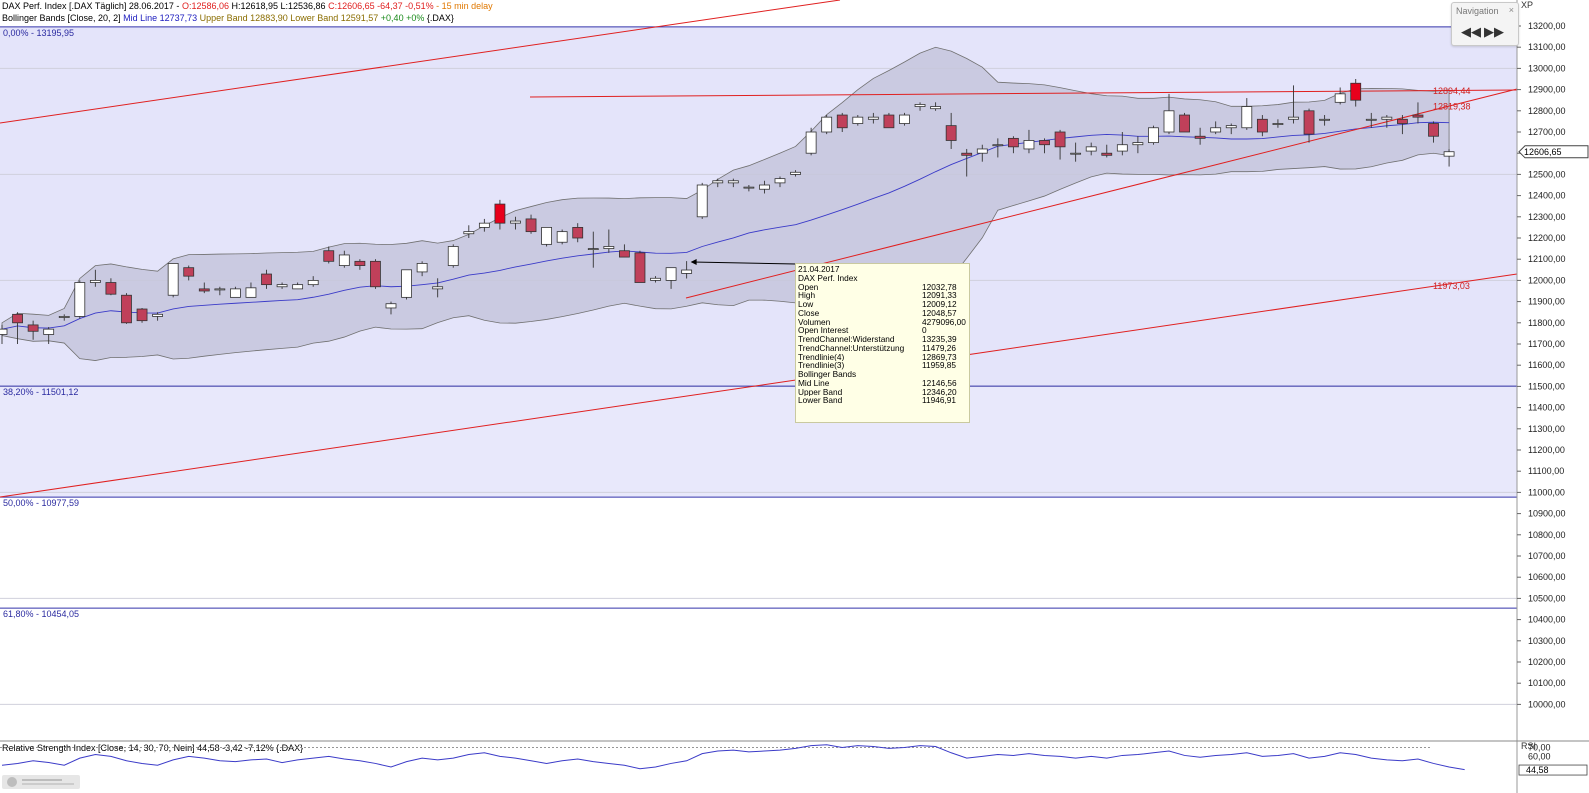 The image size is (1589, 793). I want to click on navigation-back-button: ◀◀, so click(1471, 32).